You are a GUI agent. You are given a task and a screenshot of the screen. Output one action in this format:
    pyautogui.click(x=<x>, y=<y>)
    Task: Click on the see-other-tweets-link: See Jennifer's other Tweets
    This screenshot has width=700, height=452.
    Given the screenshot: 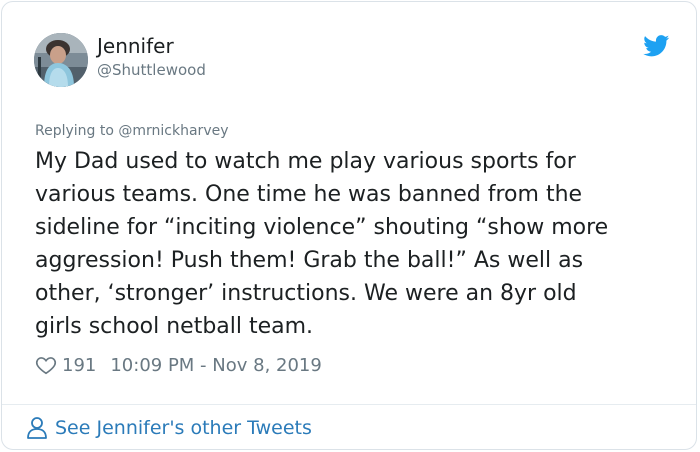 What is the action you would take?
    pyautogui.click(x=169, y=428)
    